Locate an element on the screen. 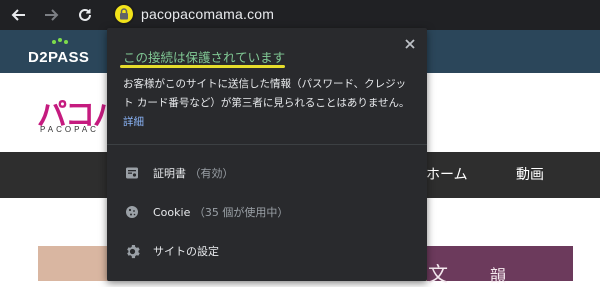 The image size is (600, 287). connection-secure-title: この接続は保護されています is located at coordinates (204, 57).